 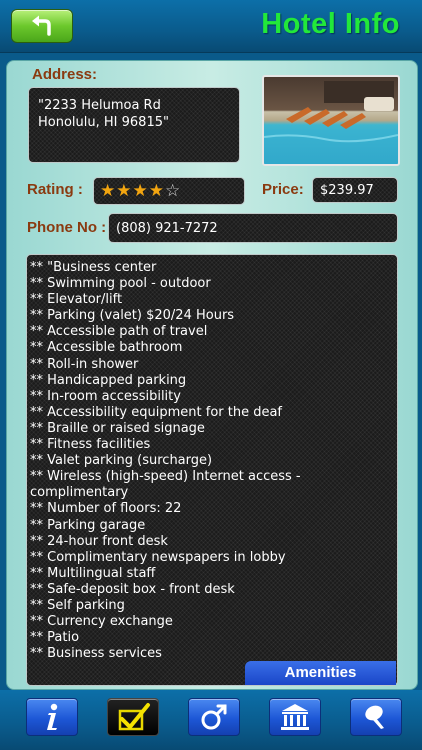 I want to click on amenity-item: ** Safe-deposit box - front desk, so click(x=132, y=589).